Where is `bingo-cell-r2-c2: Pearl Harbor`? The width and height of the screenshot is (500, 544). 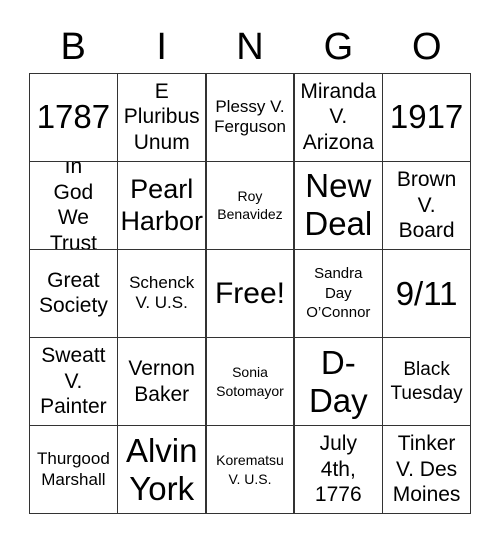
bingo-cell-r2-c2: Pearl Harbor is located at coordinates (162, 205).